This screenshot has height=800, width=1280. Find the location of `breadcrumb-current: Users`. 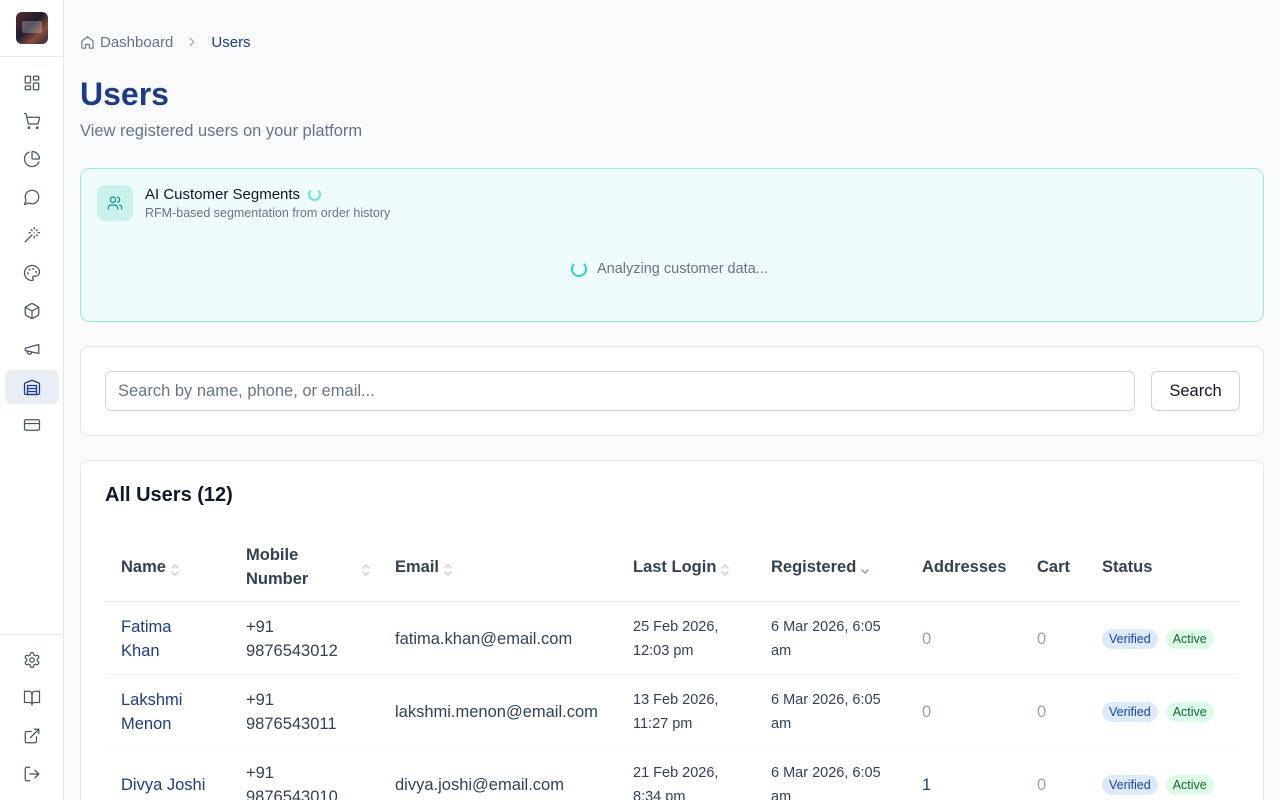

breadcrumb-current: Users is located at coordinates (231, 42).